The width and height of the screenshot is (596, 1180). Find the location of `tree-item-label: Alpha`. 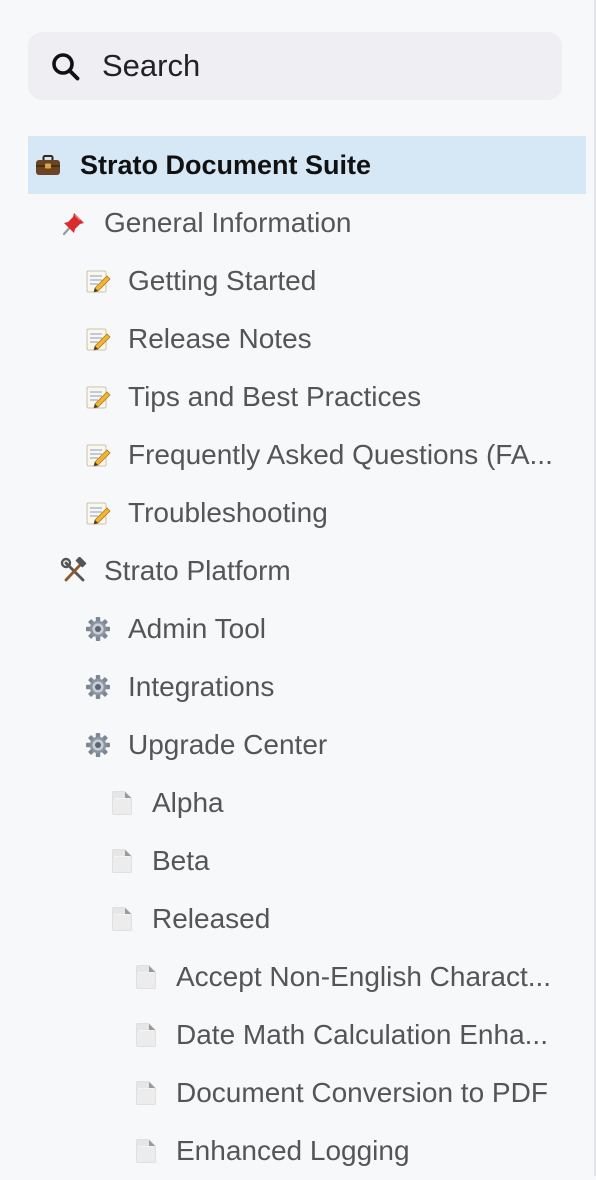

tree-item-label: Alpha is located at coordinates (188, 802).